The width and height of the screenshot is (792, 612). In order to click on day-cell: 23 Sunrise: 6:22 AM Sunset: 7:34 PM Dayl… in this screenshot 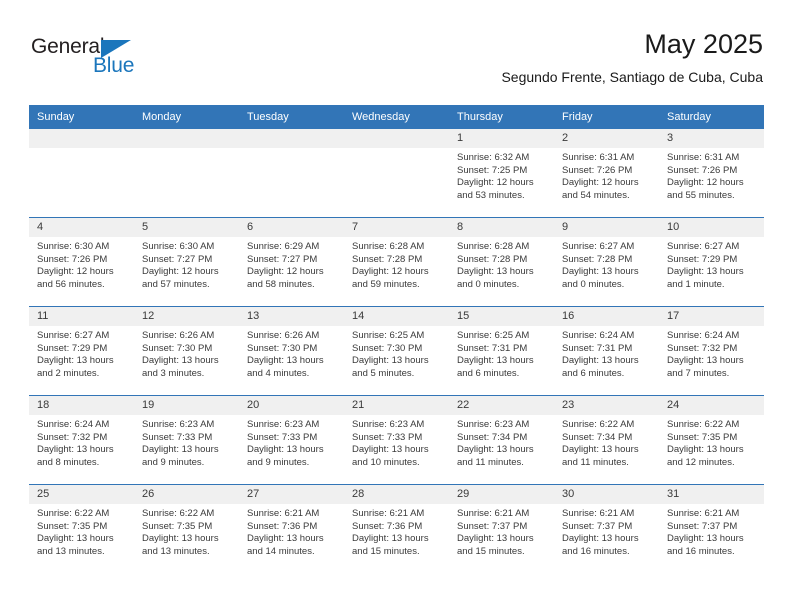, I will do `click(606, 440)`.